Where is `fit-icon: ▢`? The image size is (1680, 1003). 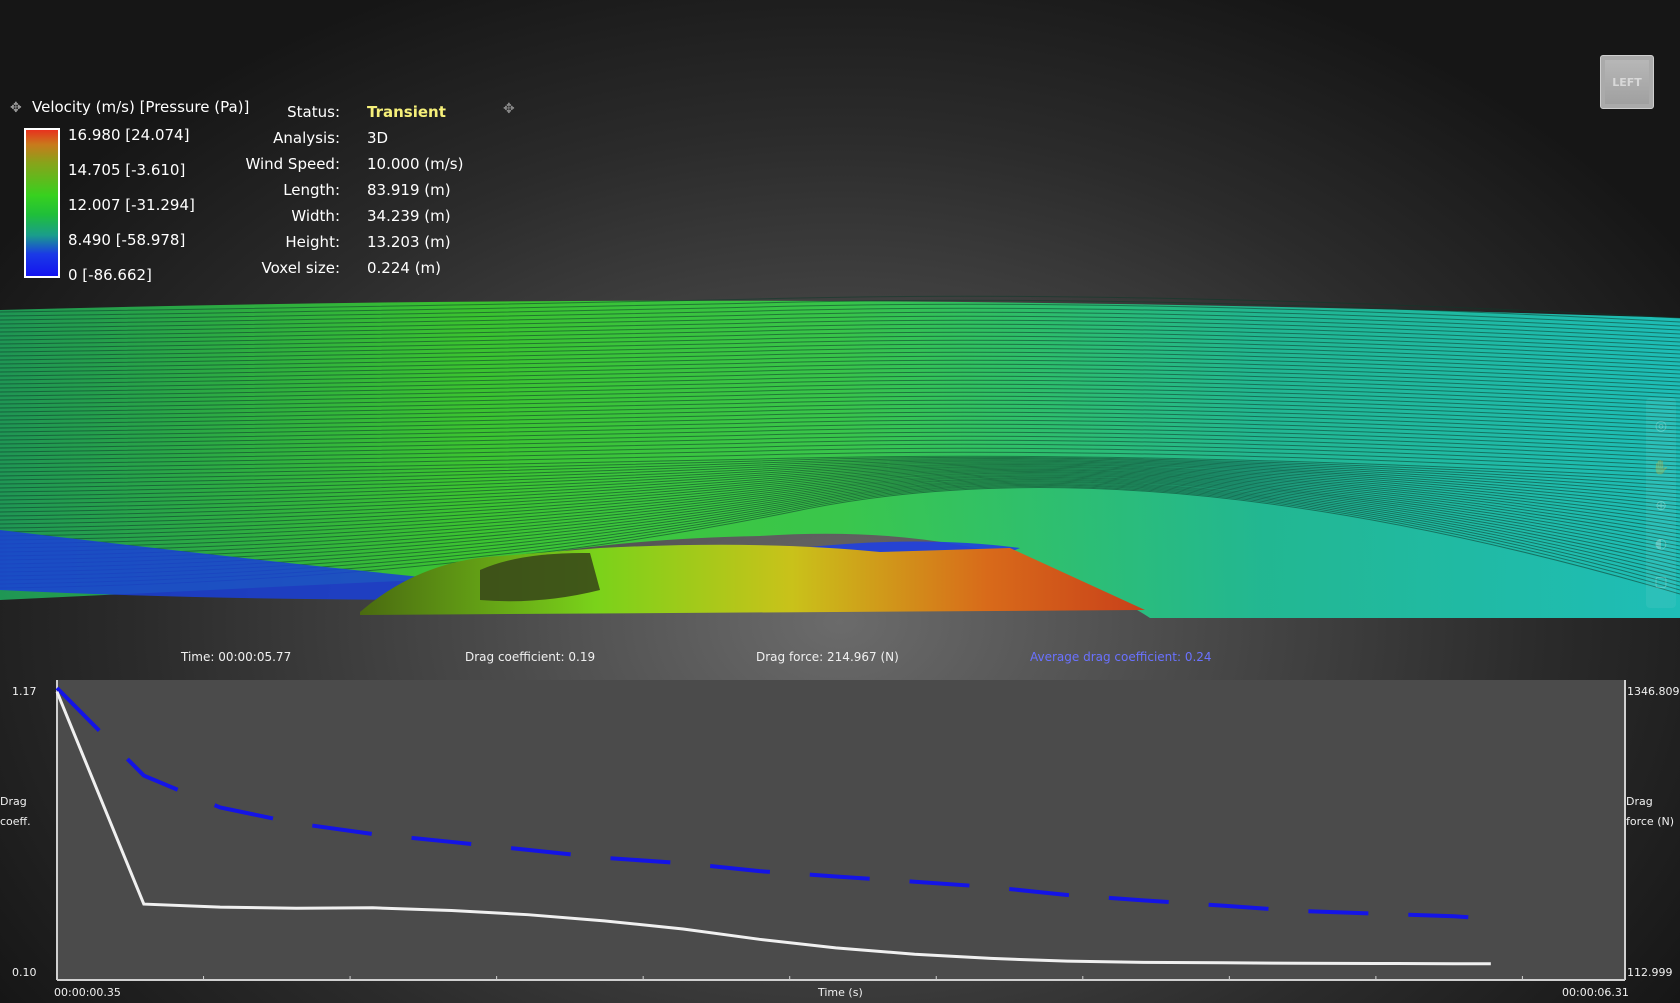 fit-icon: ▢ is located at coordinates (1661, 583).